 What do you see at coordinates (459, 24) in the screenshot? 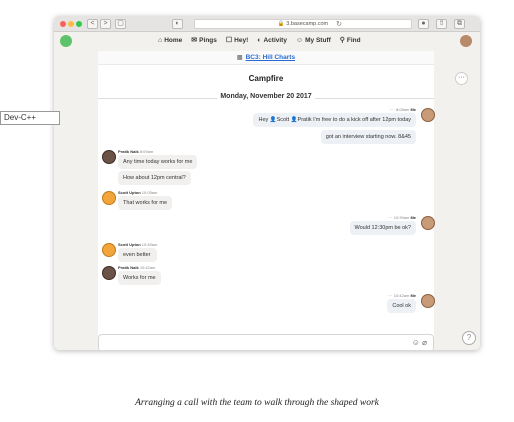
I see `tabs-overview-icon: ⧉` at bounding box center [459, 24].